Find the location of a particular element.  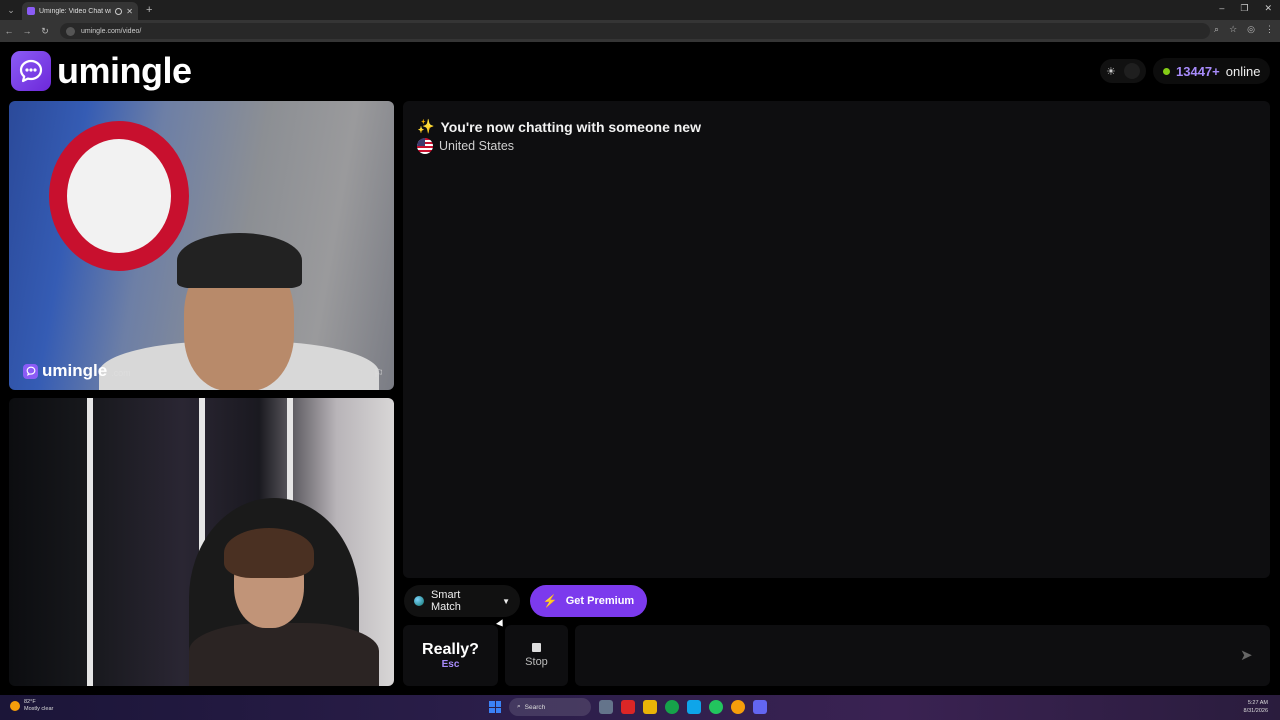

sparkles-icon: ✨ is located at coordinates (426, 126).